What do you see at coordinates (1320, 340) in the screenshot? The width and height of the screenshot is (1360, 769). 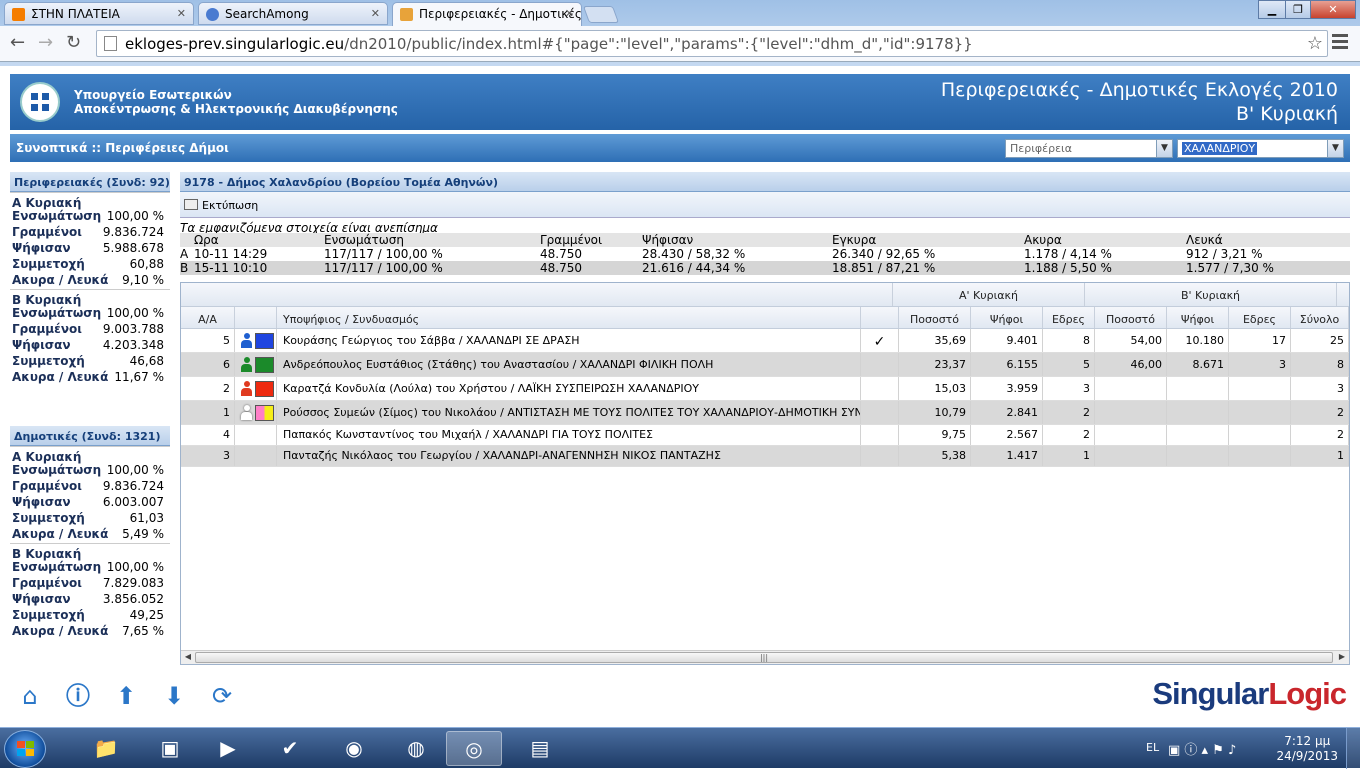 I see `total-seats: 25` at bounding box center [1320, 340].